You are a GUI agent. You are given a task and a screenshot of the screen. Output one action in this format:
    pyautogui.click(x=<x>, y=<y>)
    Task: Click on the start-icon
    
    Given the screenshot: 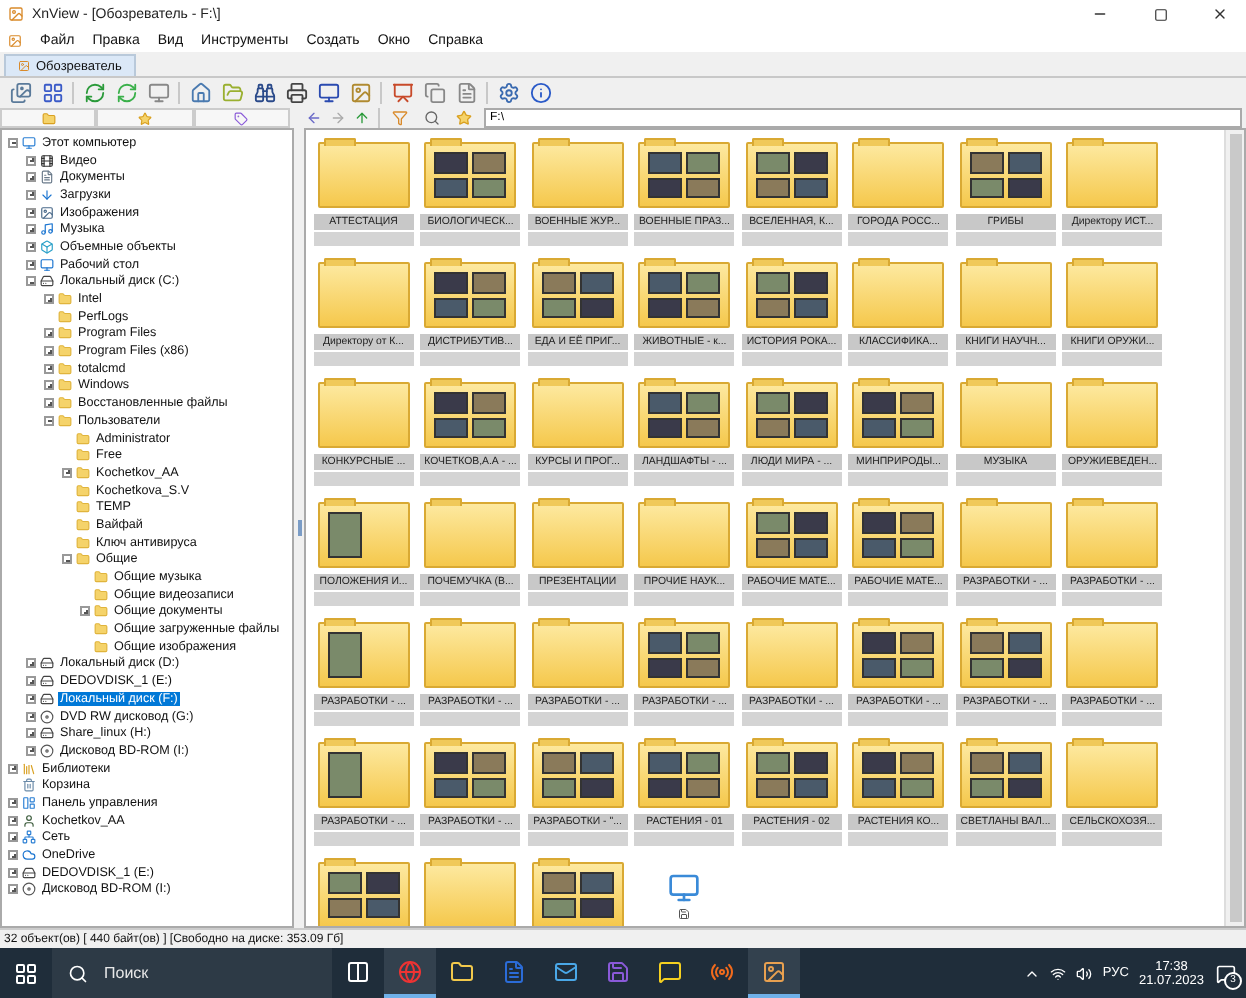 What is the action you would take?
    pyautogui.click(x=26, y=973)
    